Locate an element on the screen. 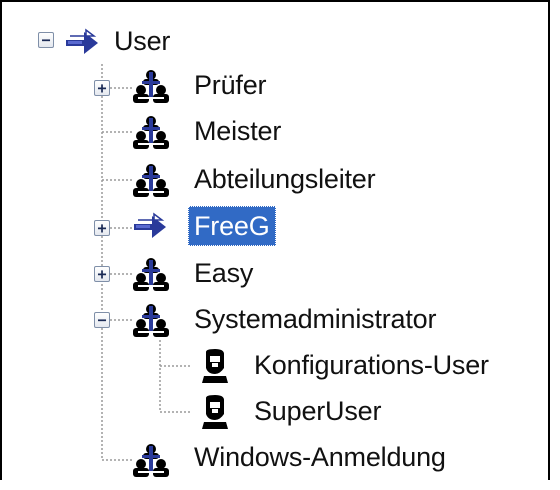 The image size is (560, 490). tree-item-easy: Easy is located at coordinates (223, 273).